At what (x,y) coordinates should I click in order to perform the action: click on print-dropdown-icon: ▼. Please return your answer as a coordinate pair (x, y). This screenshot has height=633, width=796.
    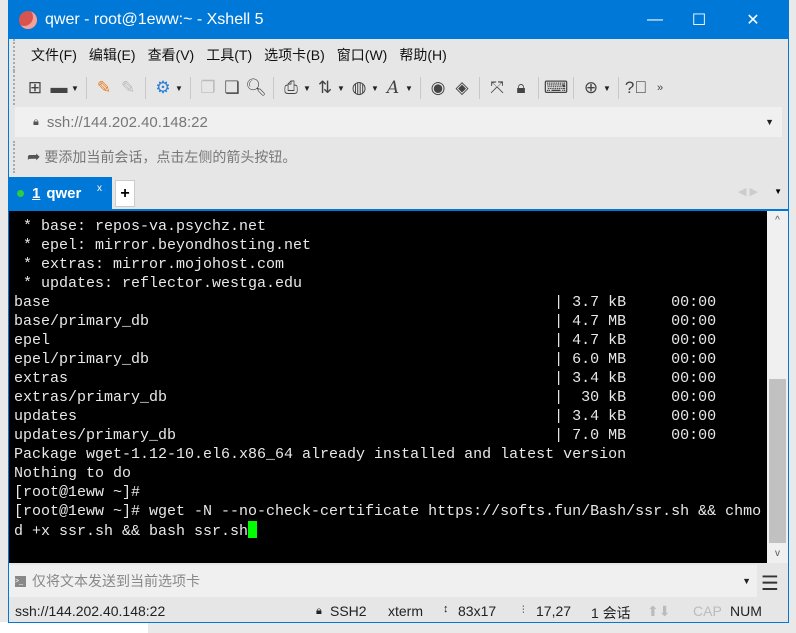
    Looking at the image, I should click on (308, 88).